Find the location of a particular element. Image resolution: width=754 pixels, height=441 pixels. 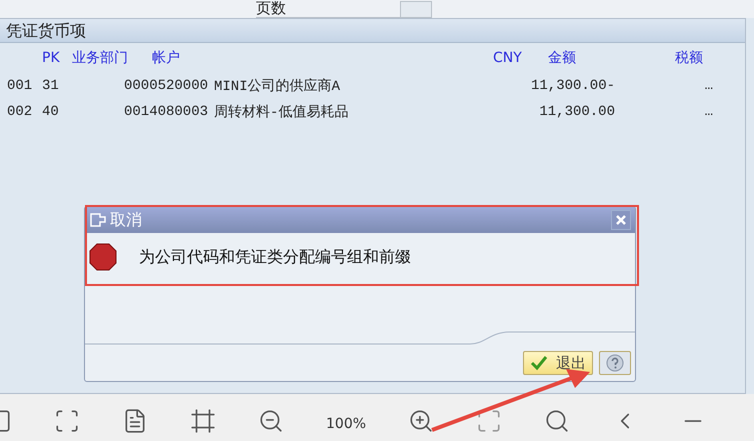

column-header: 税额 is located at coordinates (689, 58).